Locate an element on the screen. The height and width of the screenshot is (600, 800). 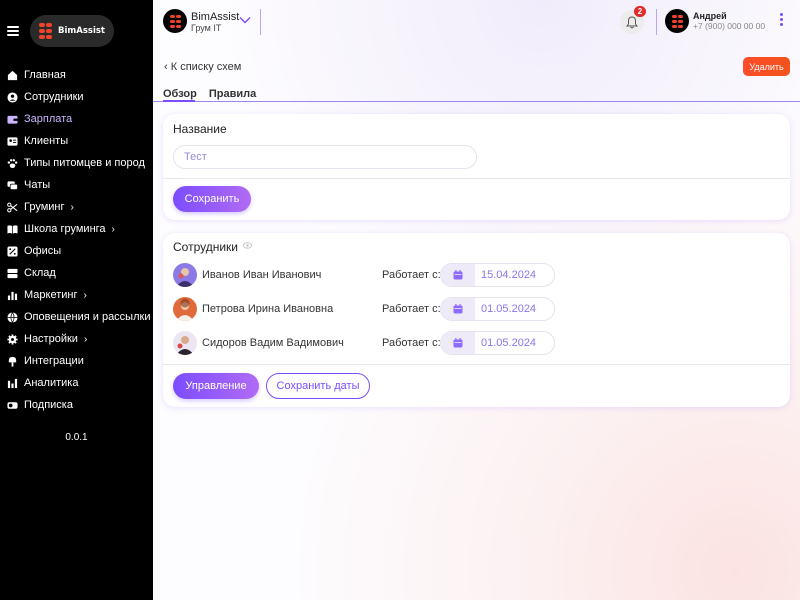
name-input: Тест is located at coordinates (325, 157).